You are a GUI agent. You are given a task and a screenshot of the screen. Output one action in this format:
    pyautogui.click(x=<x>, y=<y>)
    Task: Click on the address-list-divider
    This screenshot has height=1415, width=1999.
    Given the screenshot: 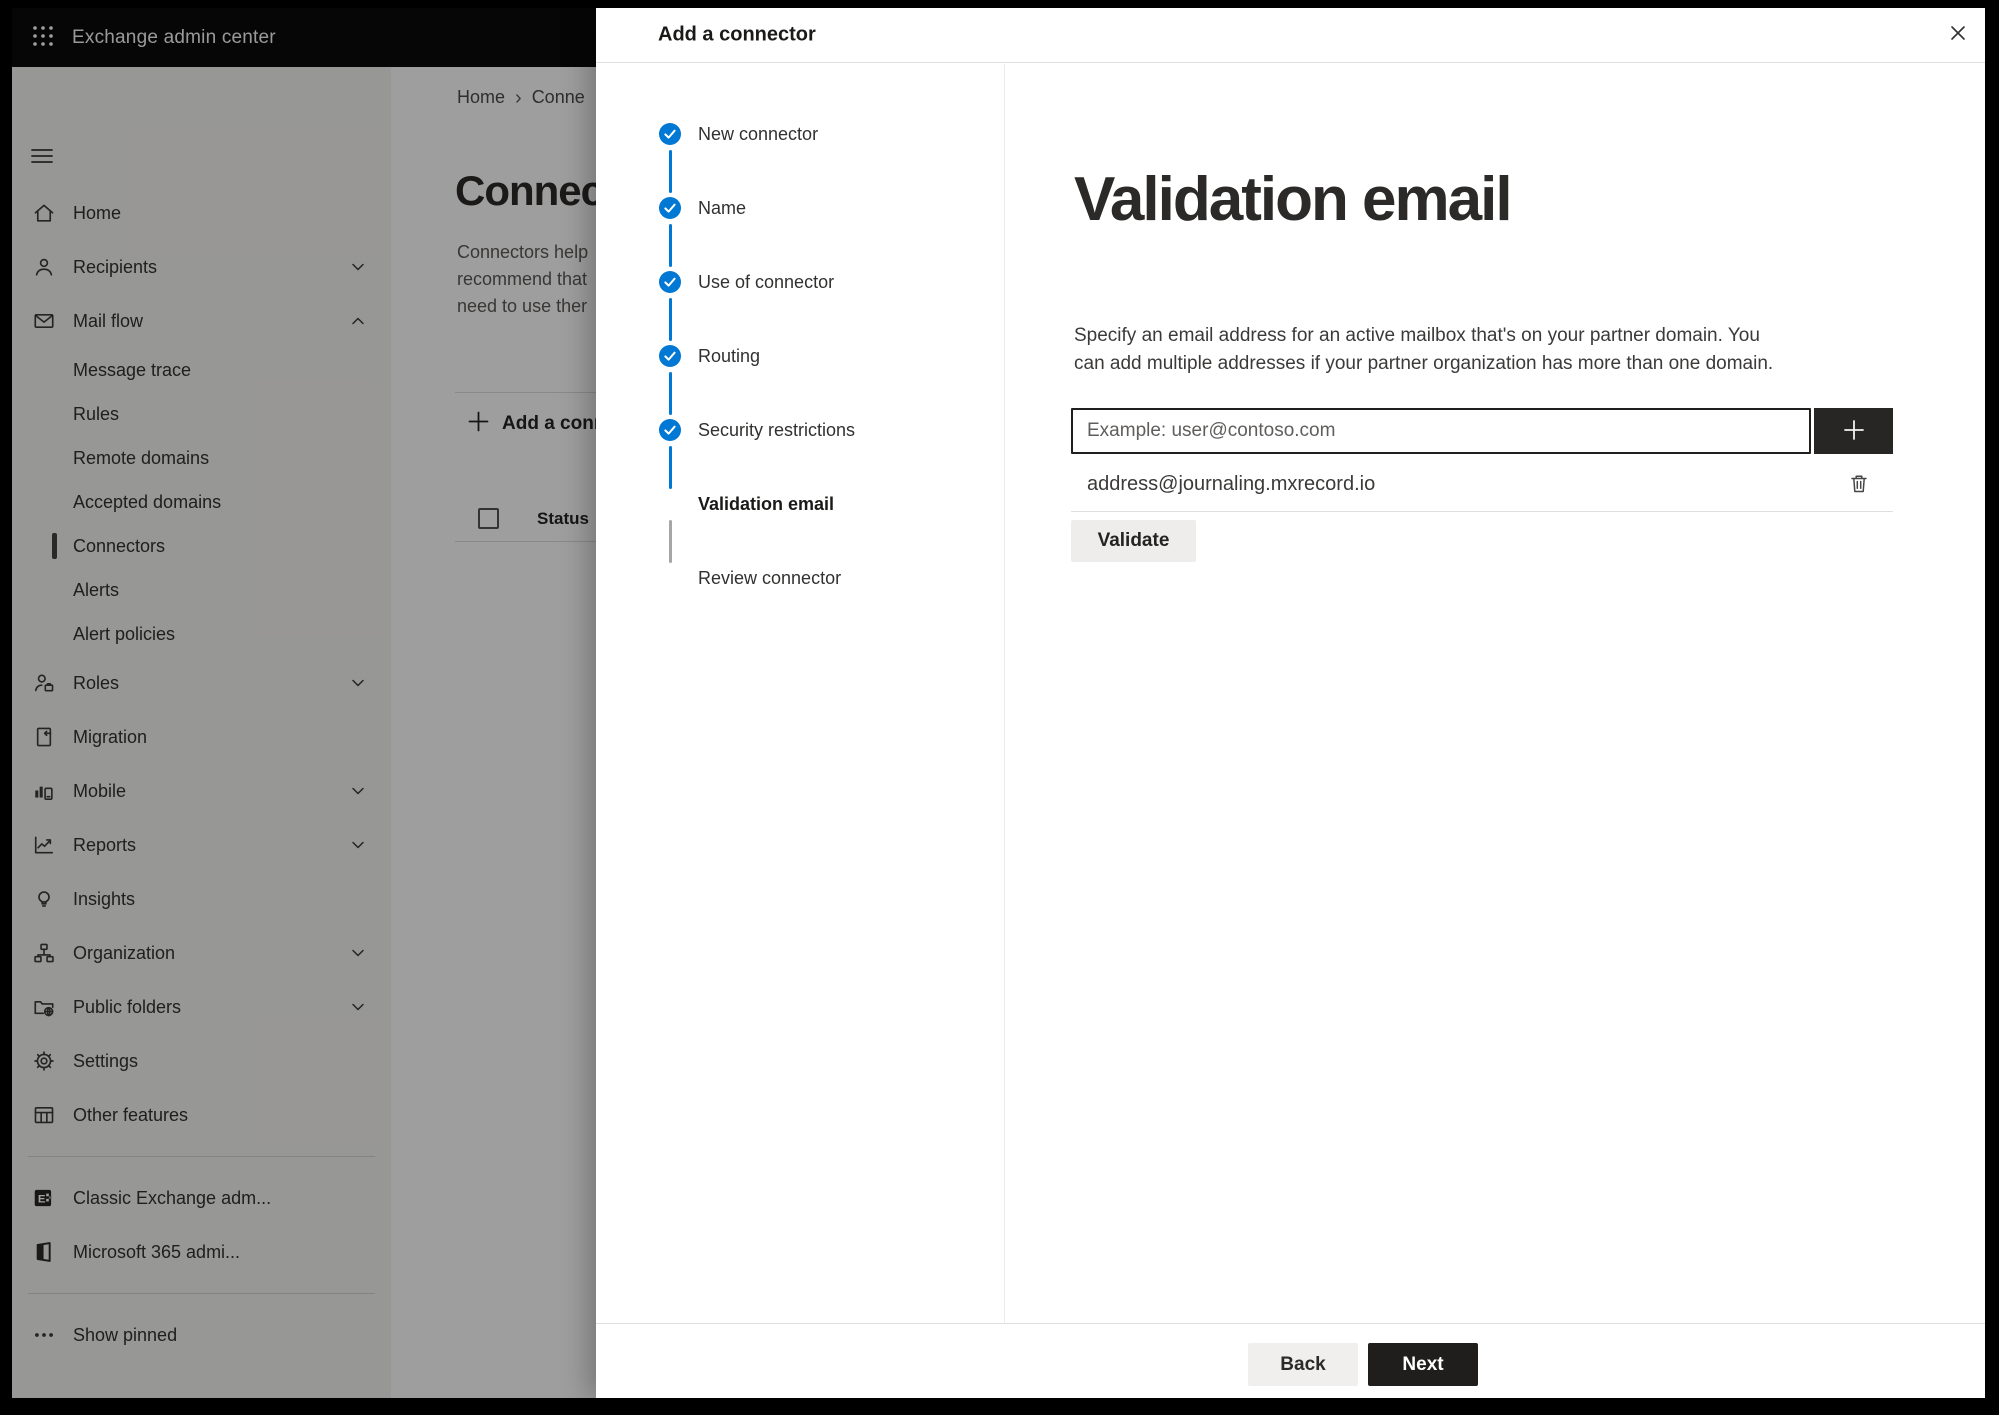 What is the action you would take?
    pyautogui.click(x=1482, y=511)
    